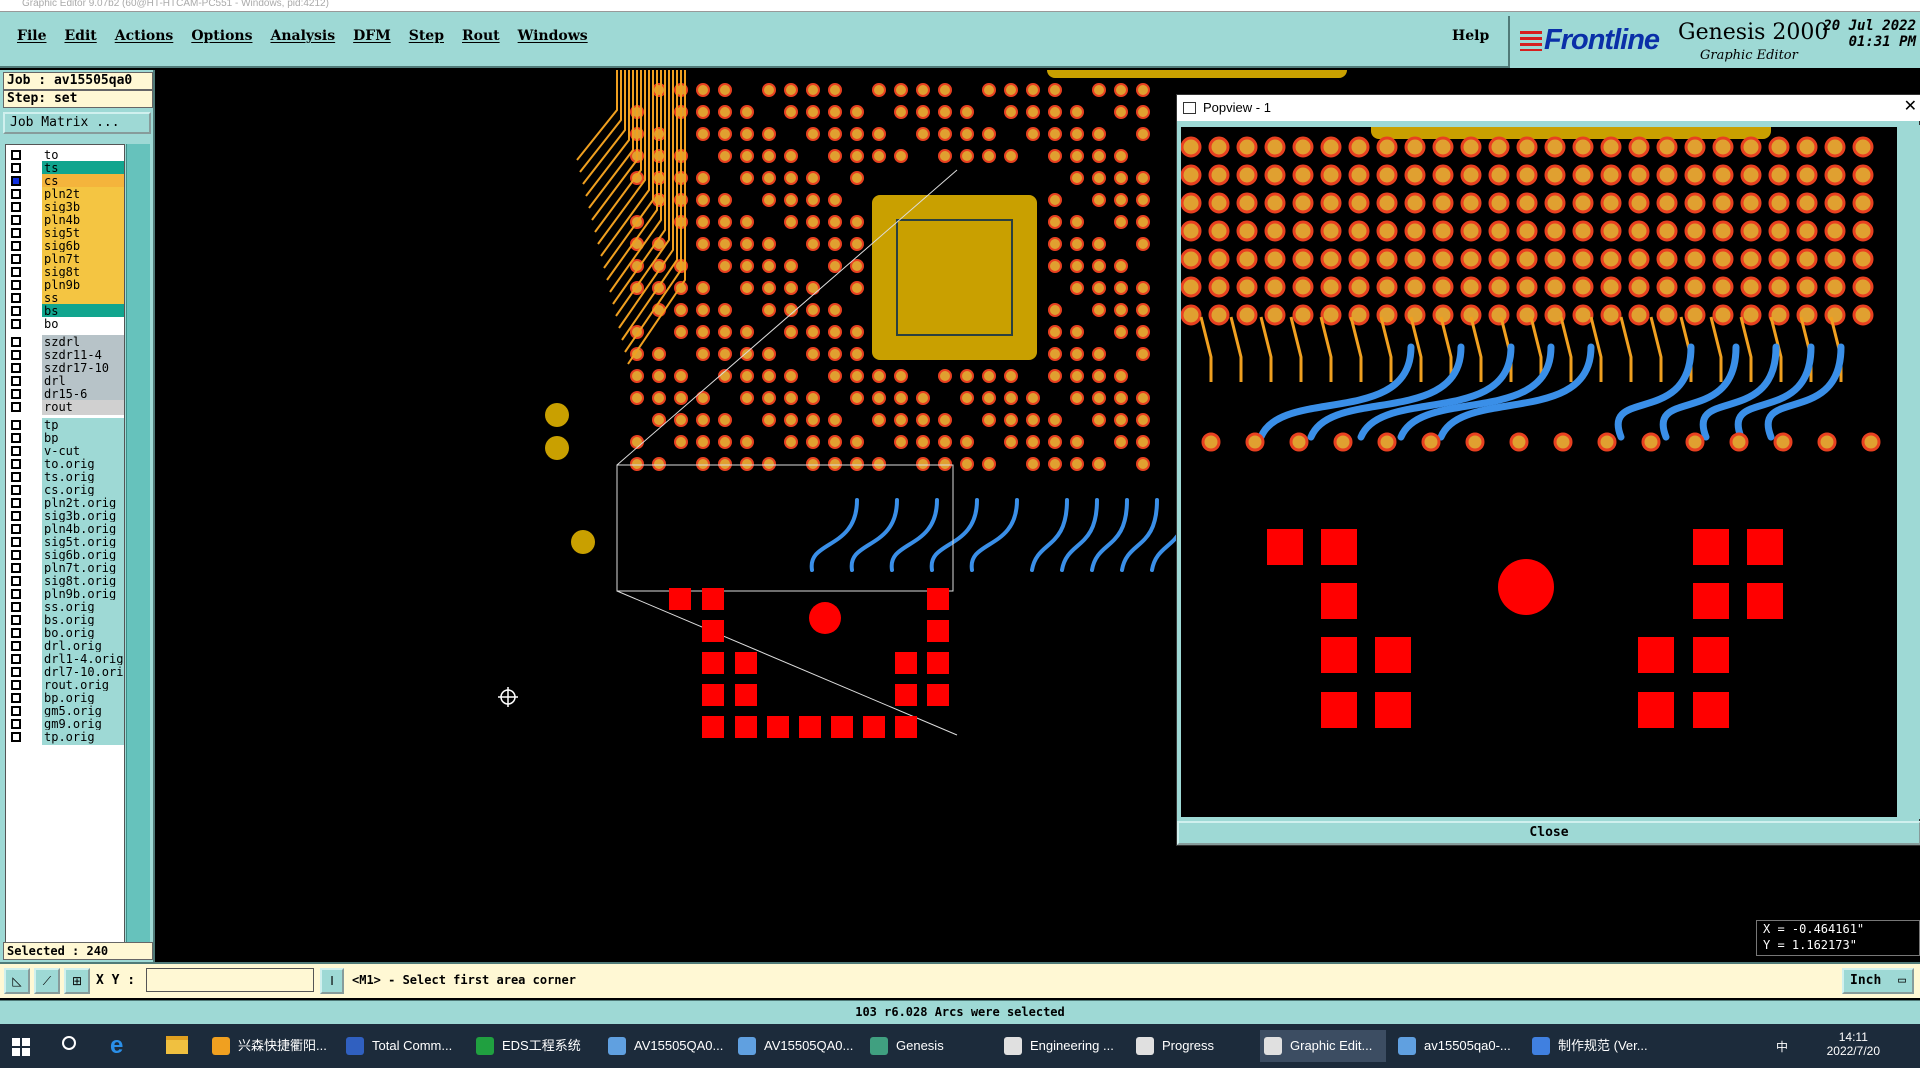  What do you see at coordinates (83, 737) in the screenshot?
I see `layer-name: tp.orig` at bounding box center [83, 737].